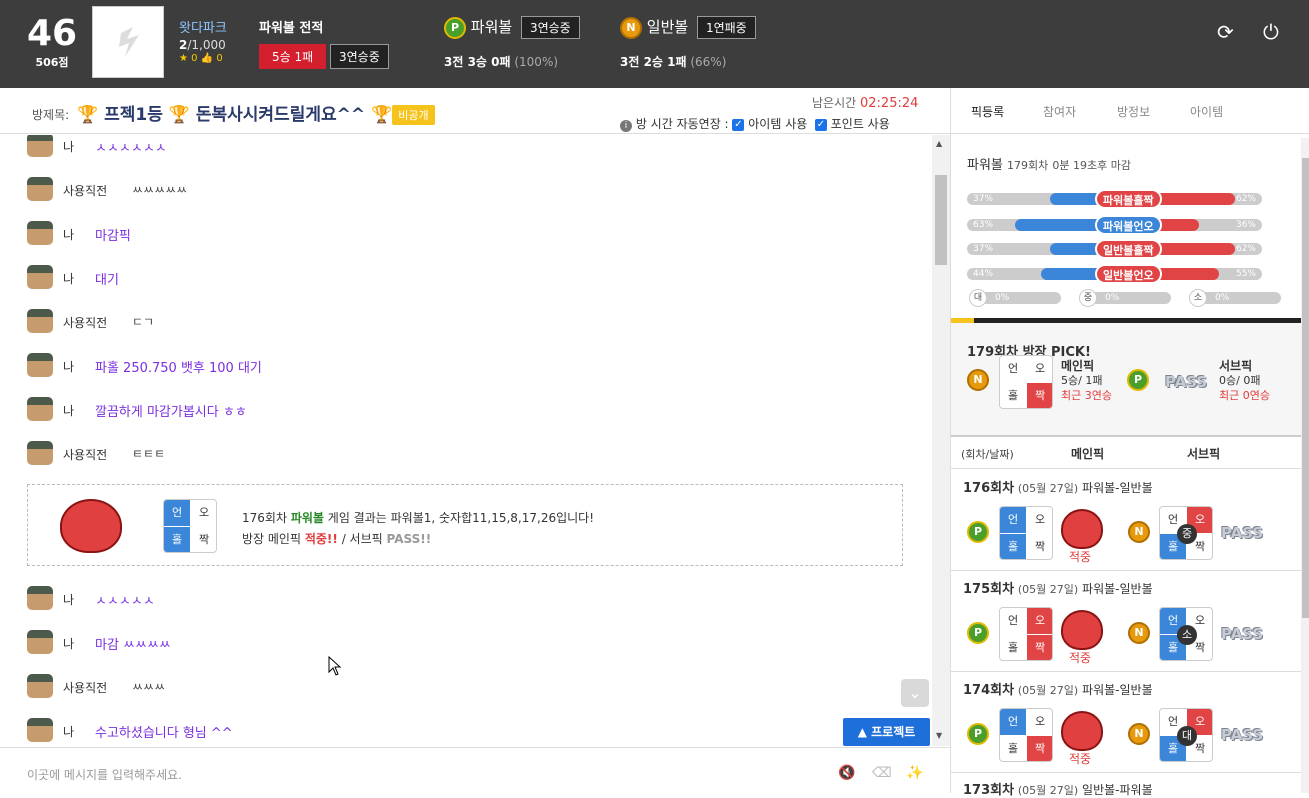  What do you see at coordinates (1305, 388) in the screenshot?
I see `side-scrollbar-thumb` at bounding box center [1305, 388].